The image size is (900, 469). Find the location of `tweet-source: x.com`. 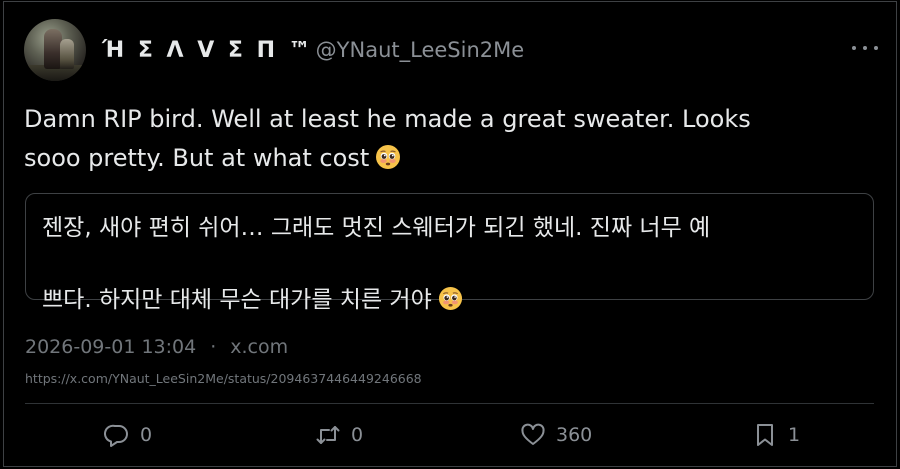

tweet-source: x.com is located at coordinates (259, 347).